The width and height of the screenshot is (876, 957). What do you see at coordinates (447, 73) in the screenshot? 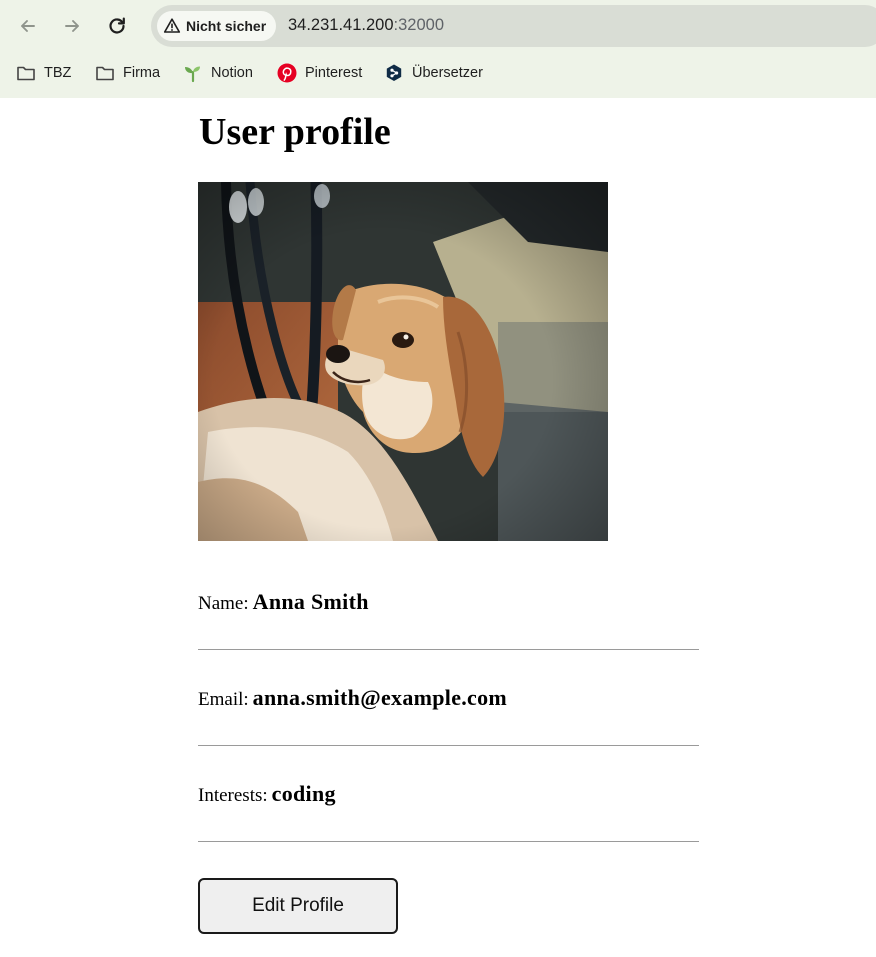
I see `bookmark-label: Übersetzer` at bounding box center [447, 73].